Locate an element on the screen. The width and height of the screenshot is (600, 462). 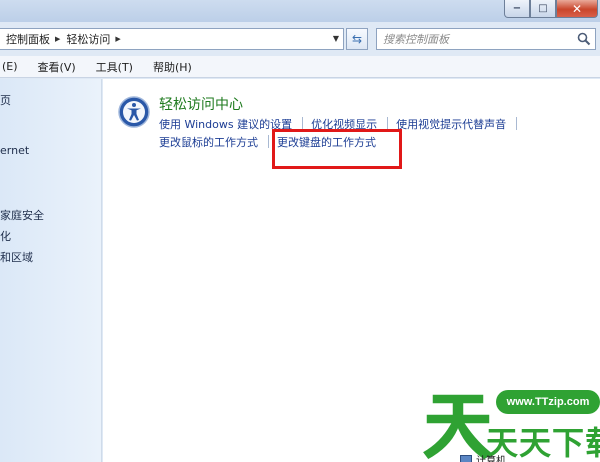
close-button: ✕ is located at coordinates (577, 9).